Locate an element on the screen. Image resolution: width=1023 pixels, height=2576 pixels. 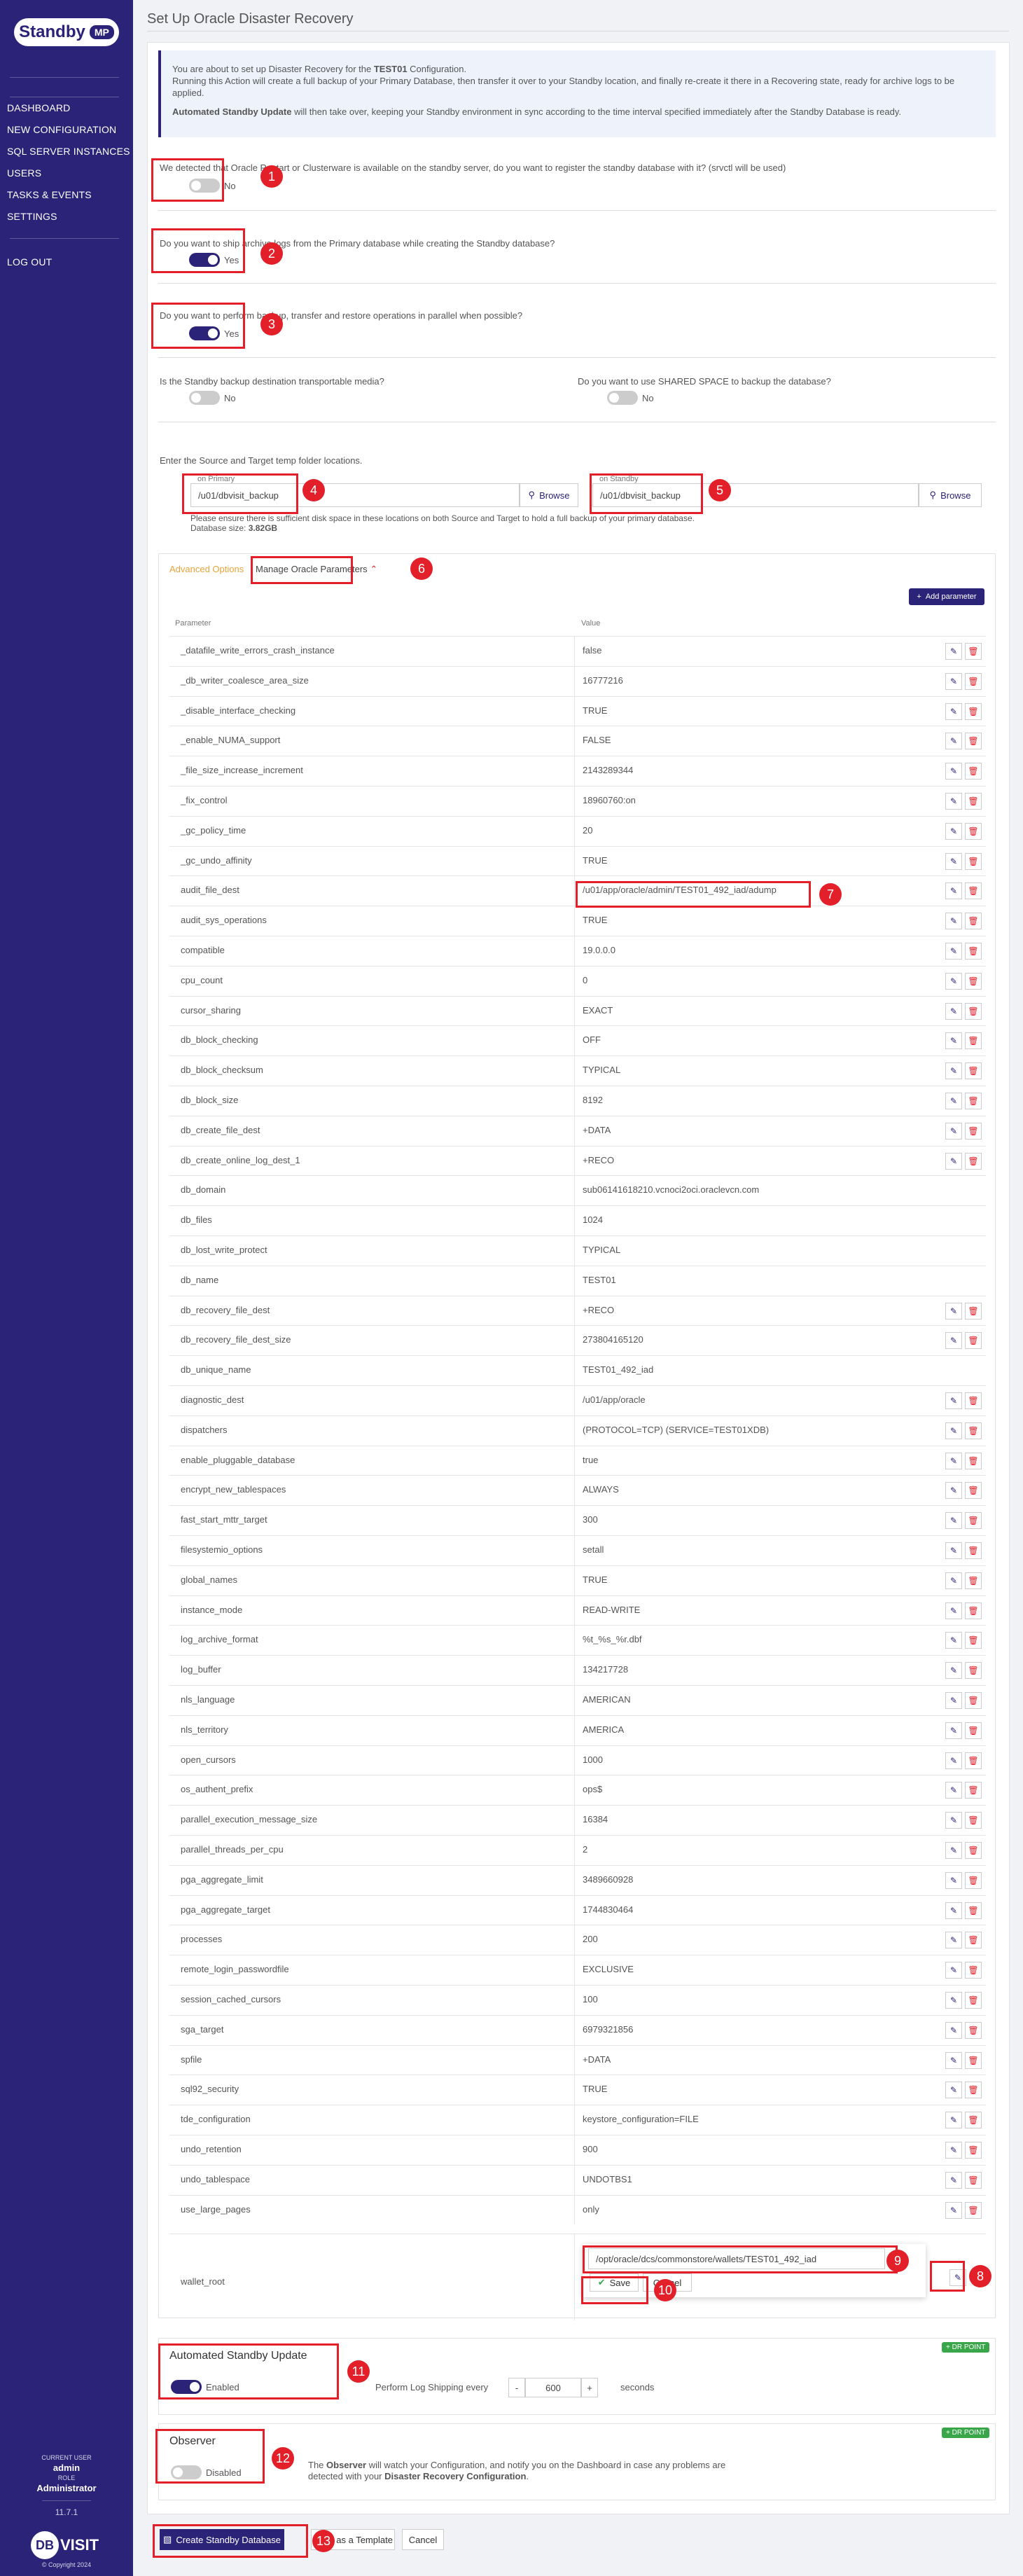
primary-browse-button: ⚲ Browse is located at coordinates (549, 495).